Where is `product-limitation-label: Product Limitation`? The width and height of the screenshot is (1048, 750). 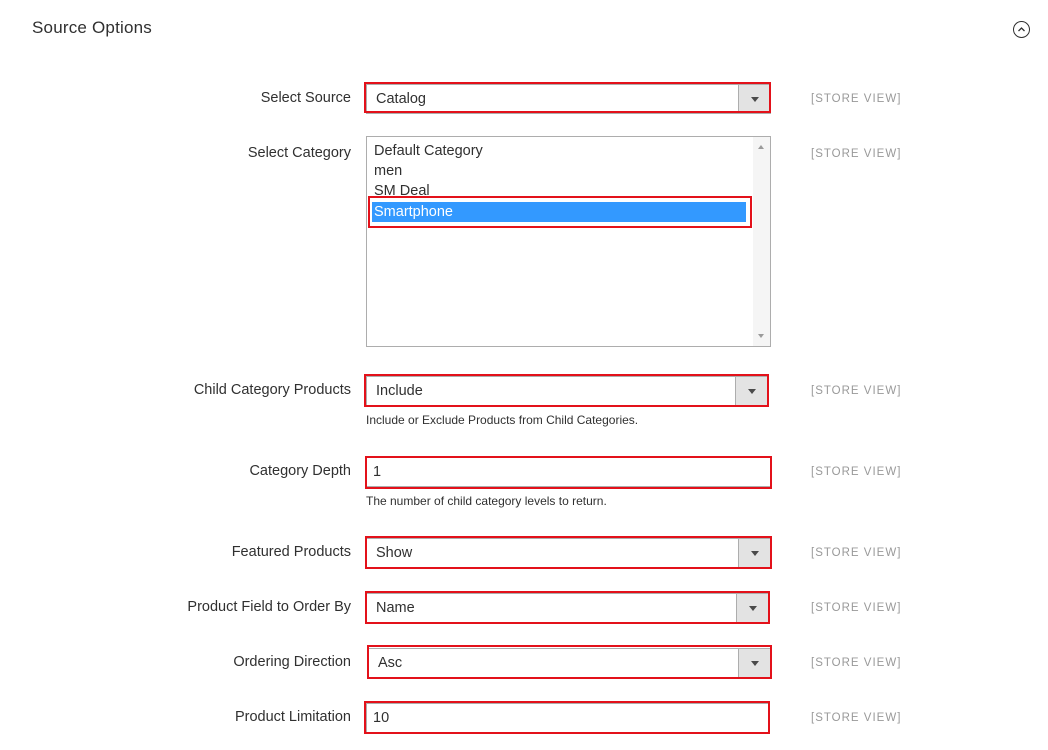 product-limitation-label: Product Limitation is located at coordinates (292, 717).